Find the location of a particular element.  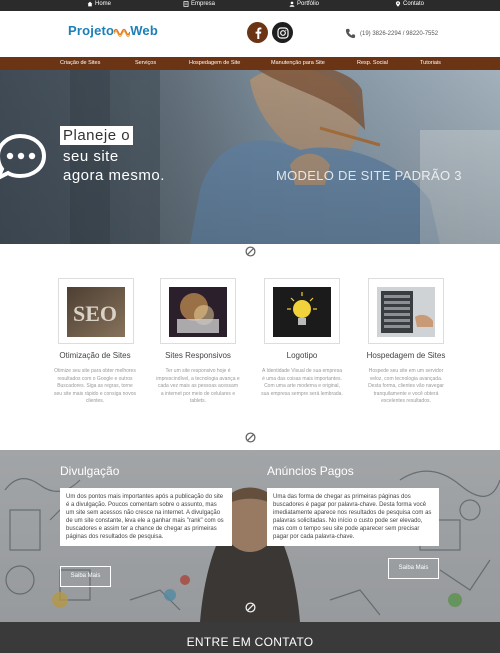

contact-footer: ENTRE EM CONTATO is located at coordinates (250, 637).